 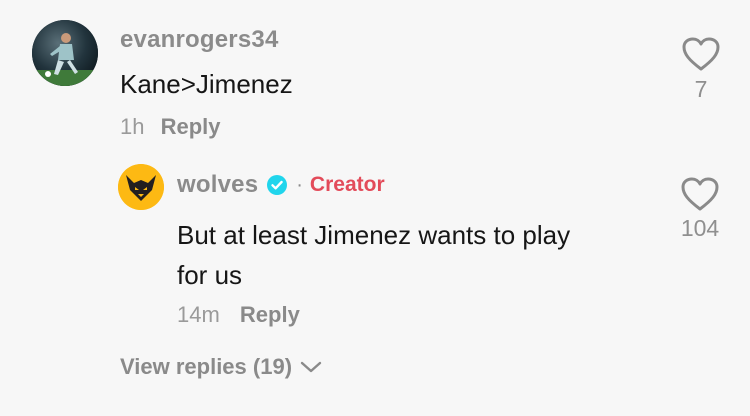 I want to click on reply-like-count: 104, so click(x=700, y=228).